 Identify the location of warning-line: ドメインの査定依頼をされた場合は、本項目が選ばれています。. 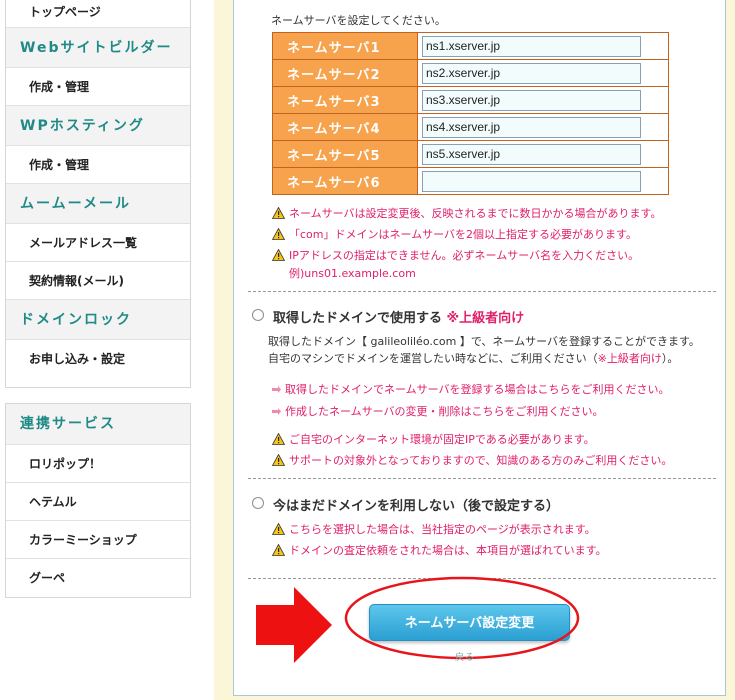
(439, 549).